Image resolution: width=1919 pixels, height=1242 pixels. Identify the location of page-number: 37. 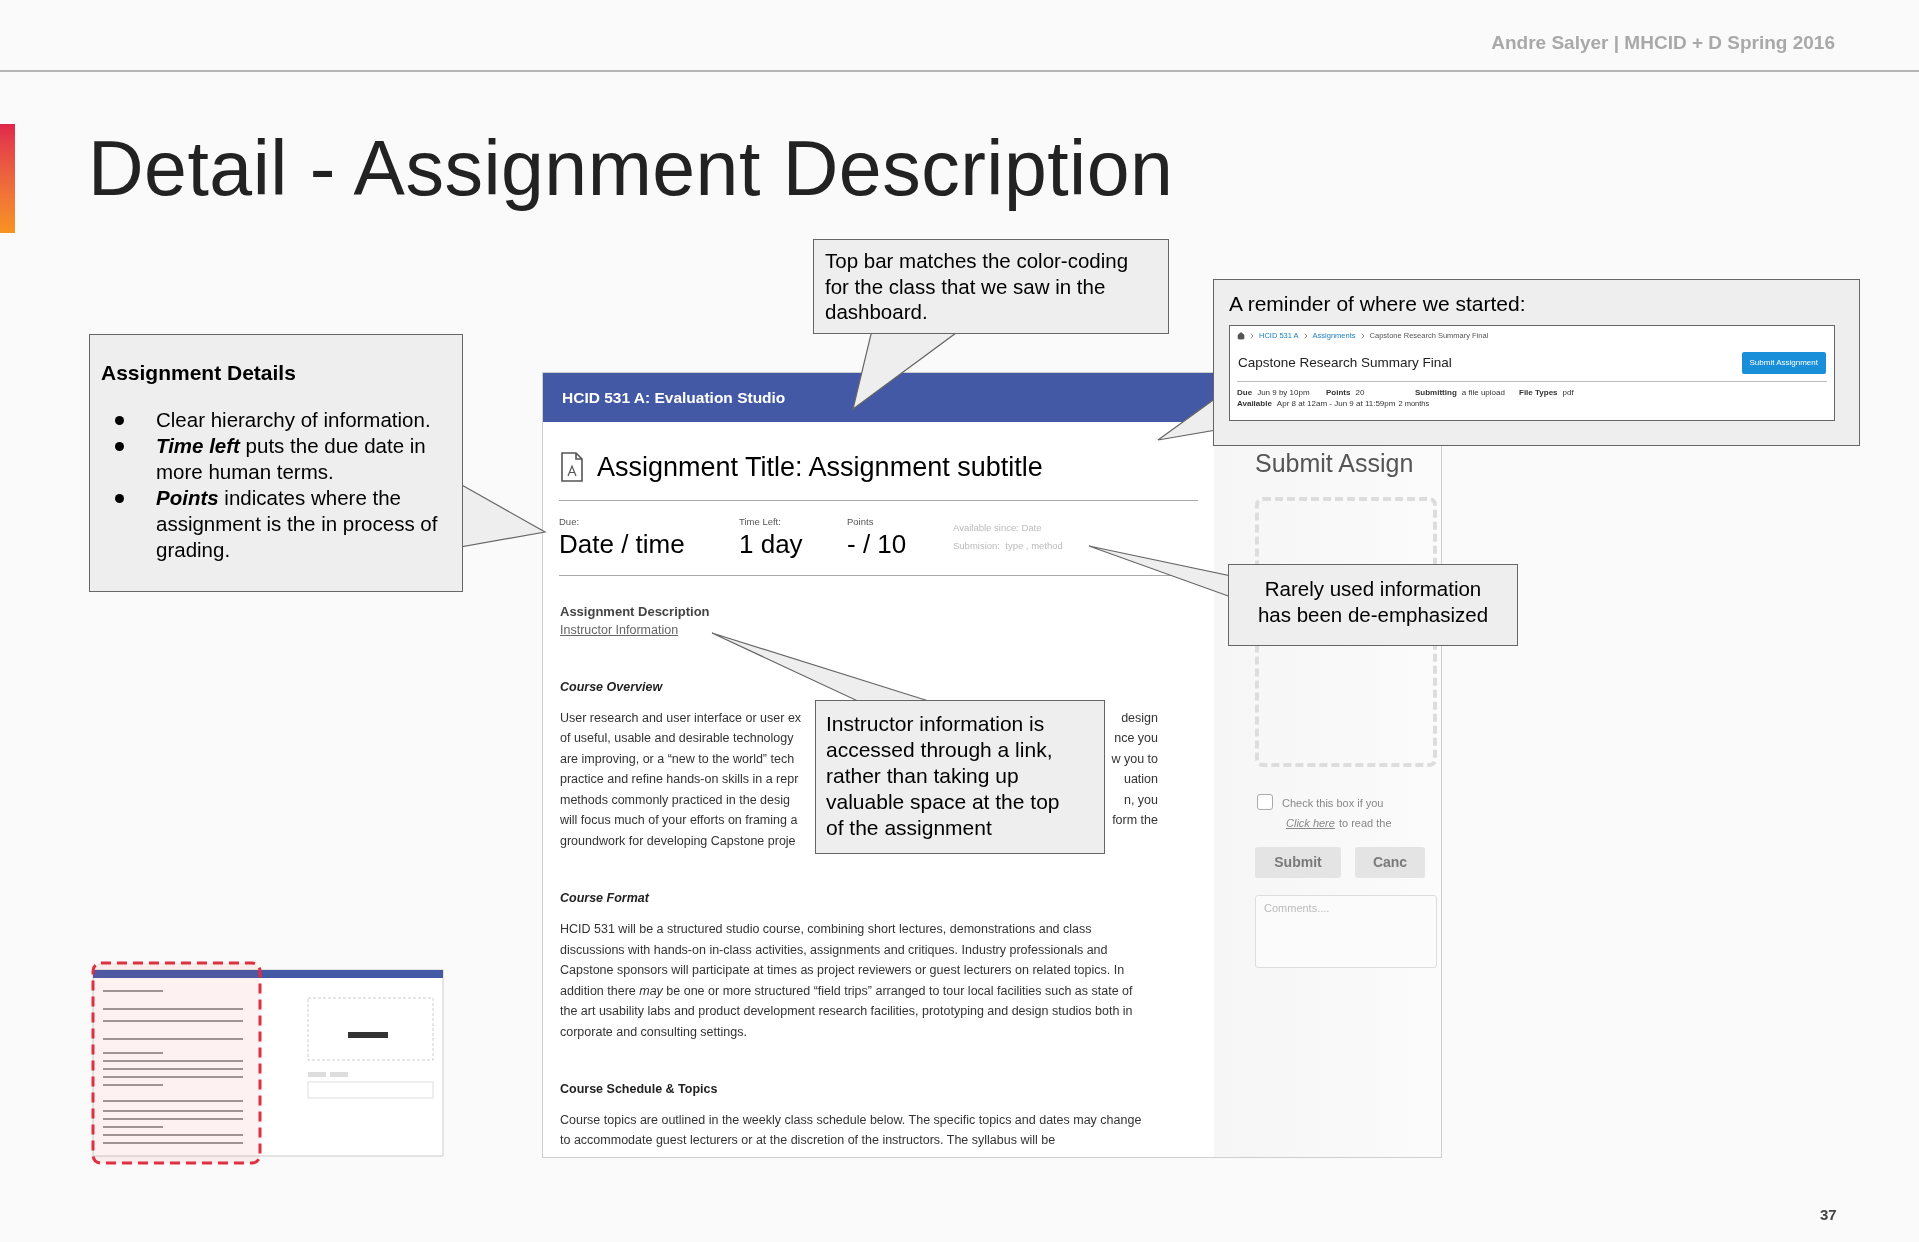
(1828, 1215).